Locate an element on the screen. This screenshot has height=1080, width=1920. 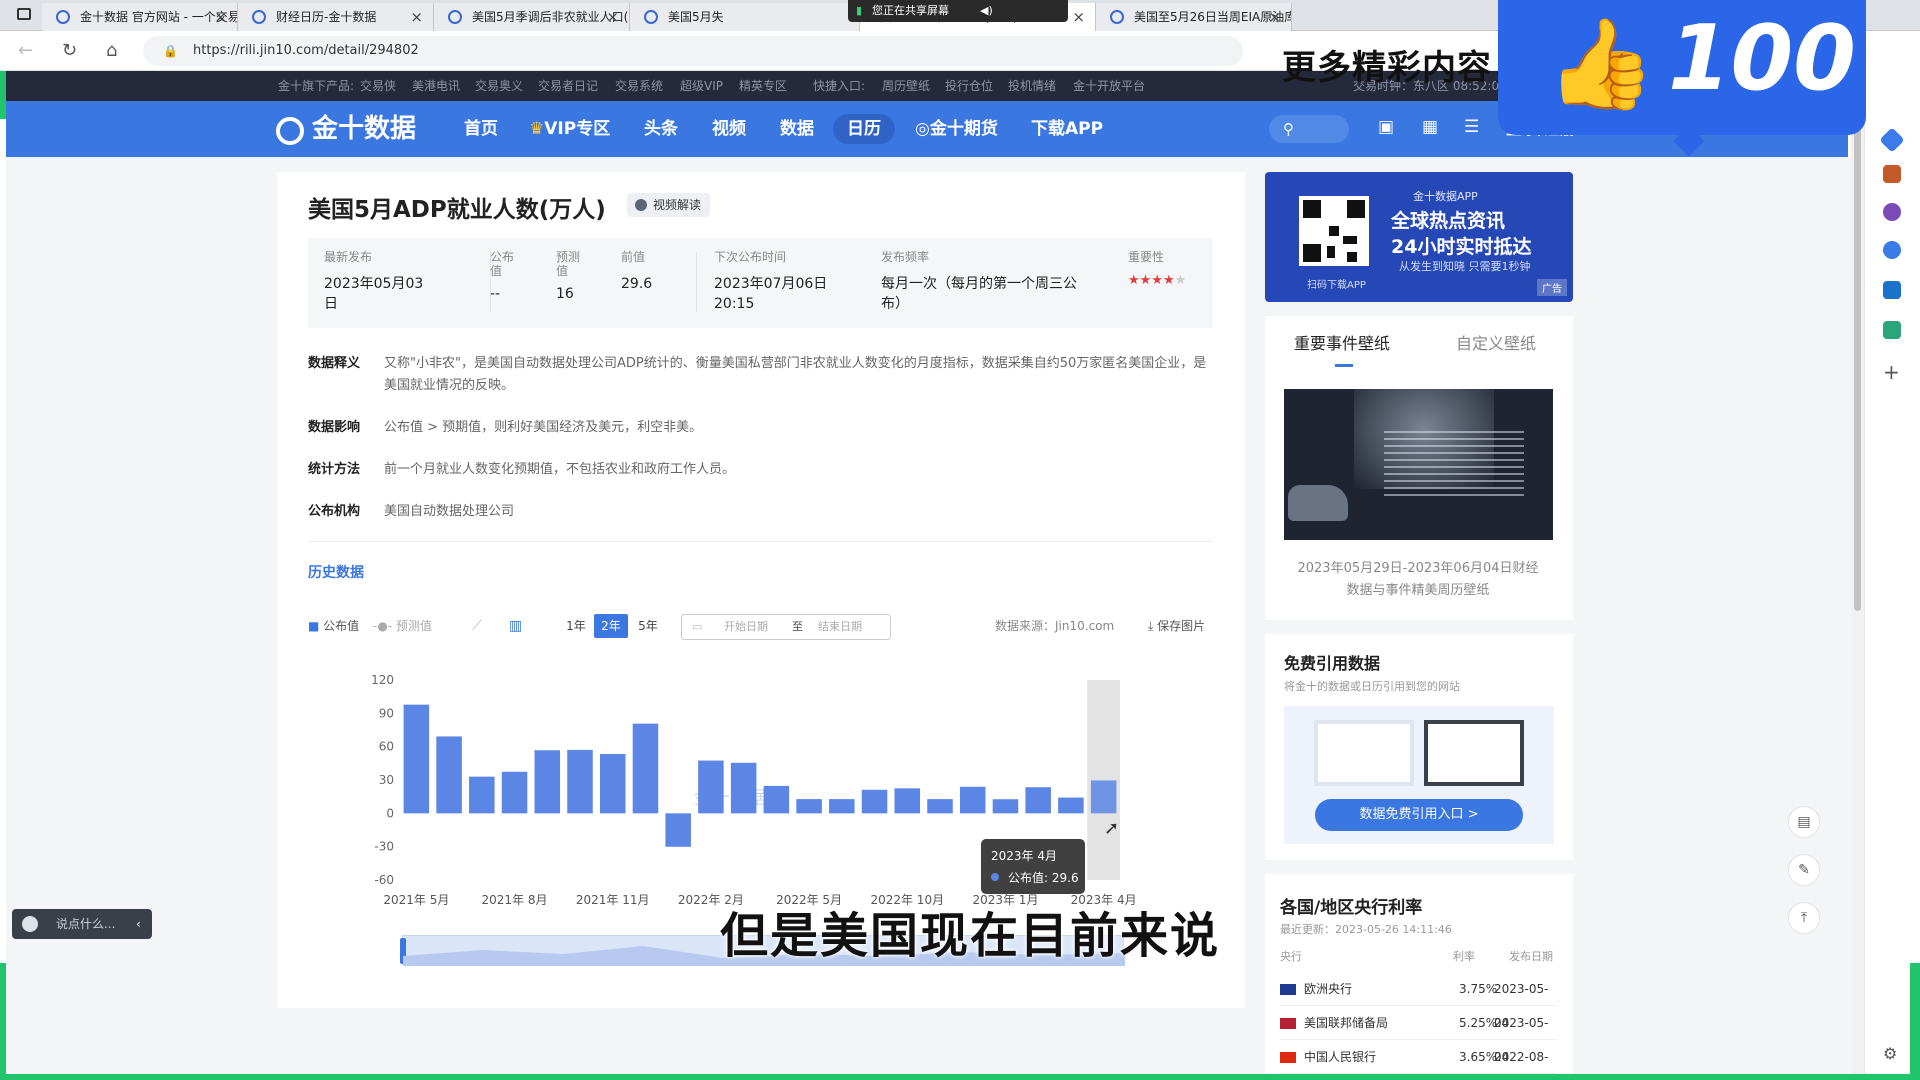
free-data-entry-button: 数据免费引用入口 > is located at coordinates (1419, 815).